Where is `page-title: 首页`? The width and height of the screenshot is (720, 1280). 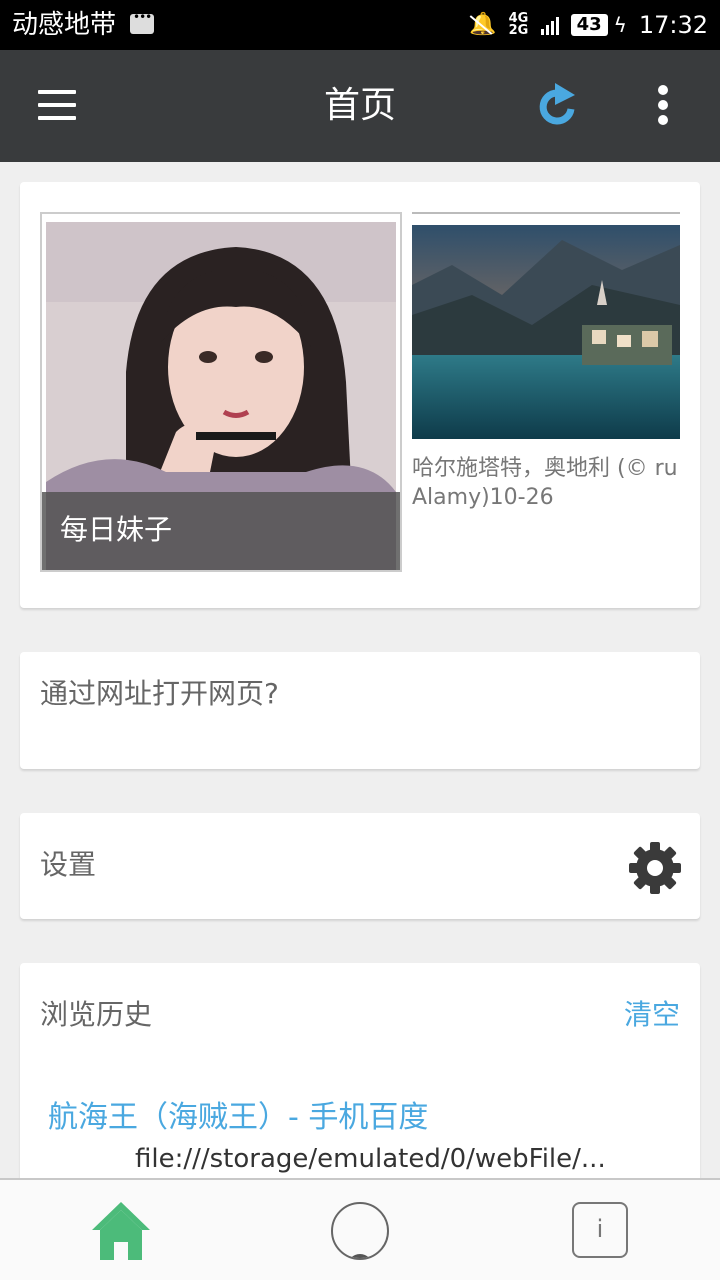
page-title: 首页 is located at coordinates (359, 105).